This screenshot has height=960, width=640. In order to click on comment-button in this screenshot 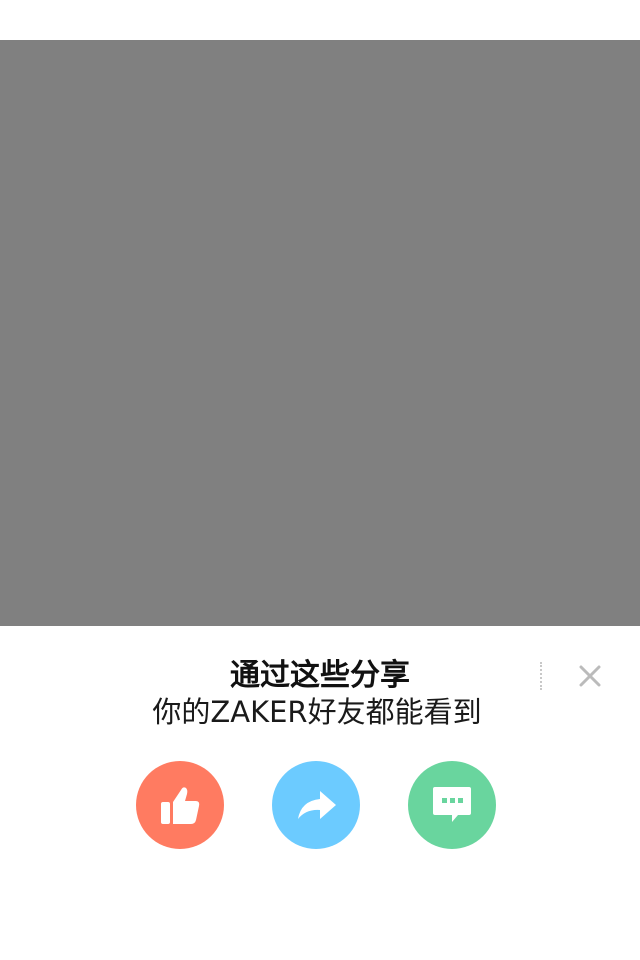, I will do `click(452, 805)`.